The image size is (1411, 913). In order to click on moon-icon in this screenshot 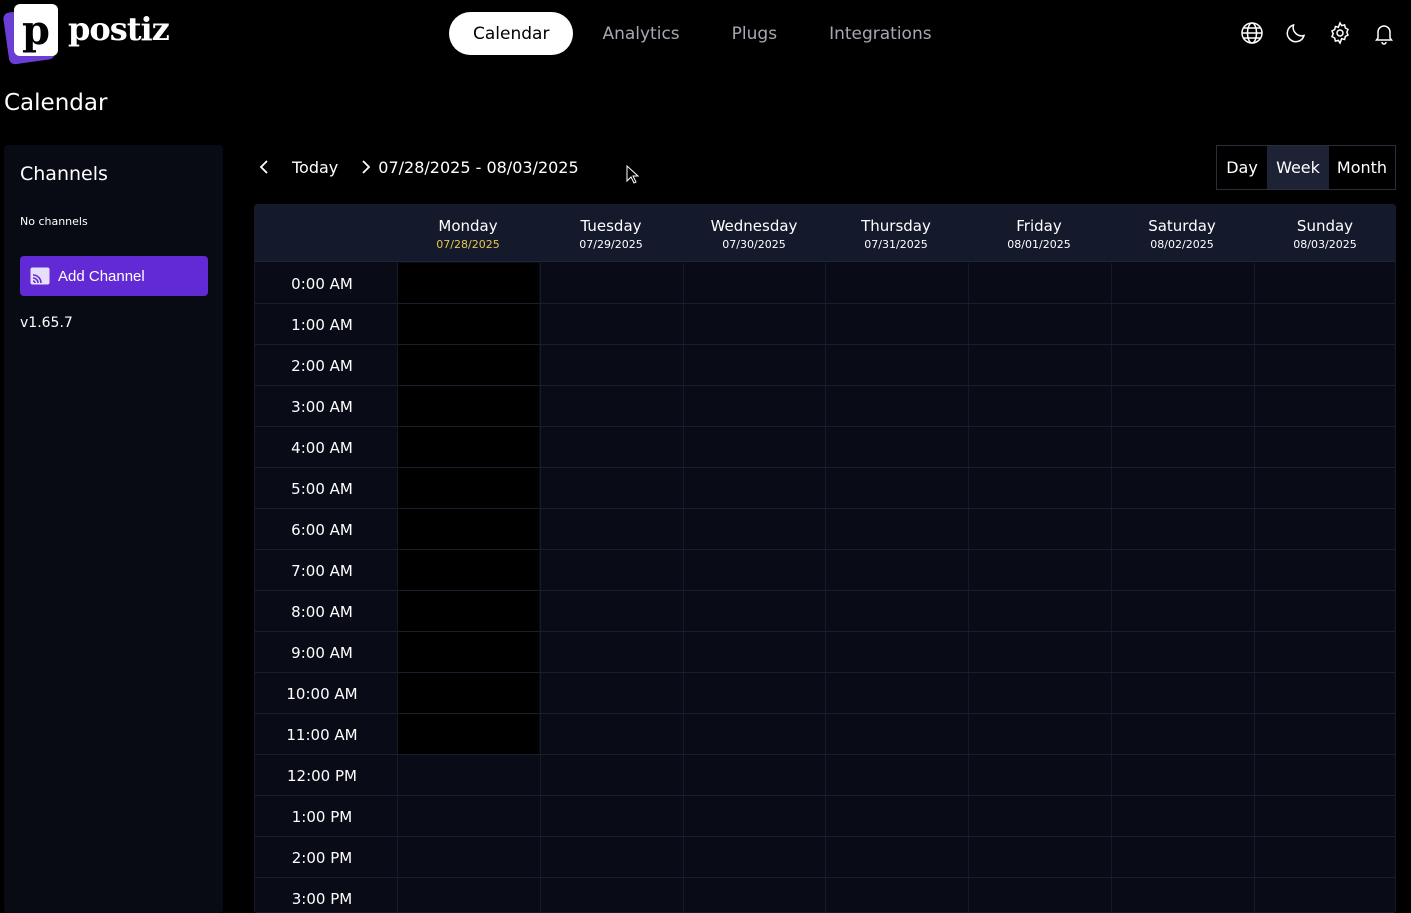, I will do `click(1296, 33)`.